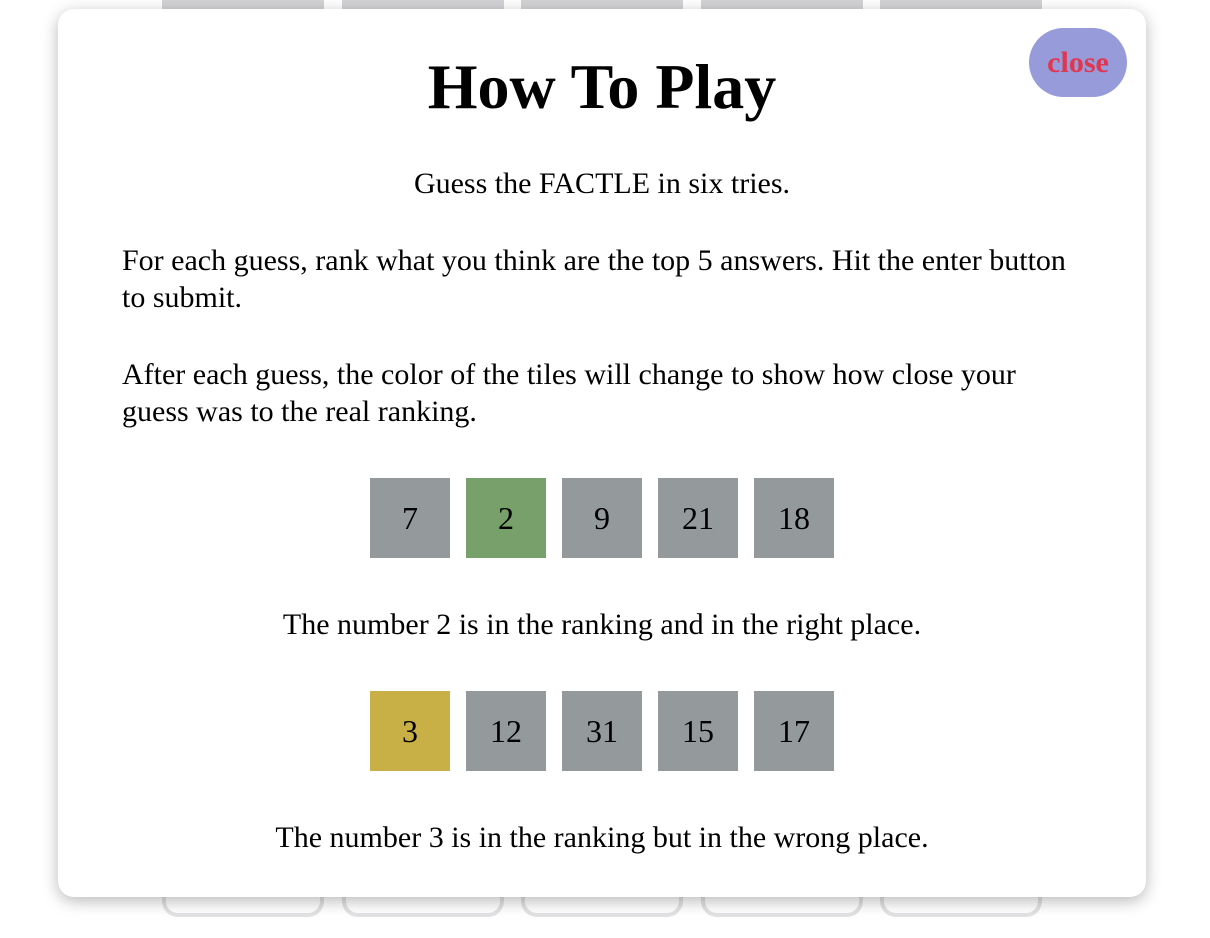 The image size is (1210, 938). What do you see at coordinates (506, 518) in the screenshot?
I see `example-tile: 2` at bounding box center [506, 518].